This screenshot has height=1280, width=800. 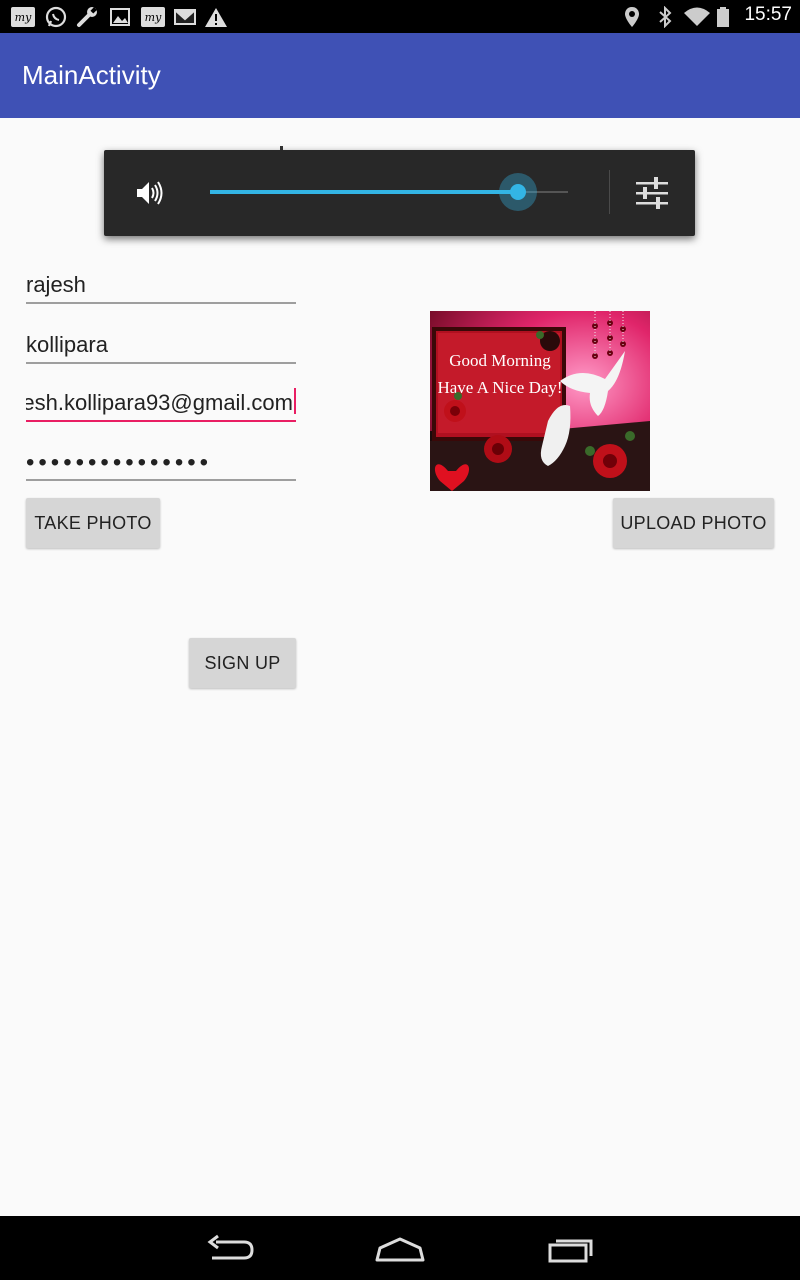 I want to click on speaker-icon, so click(x=149, y=193).